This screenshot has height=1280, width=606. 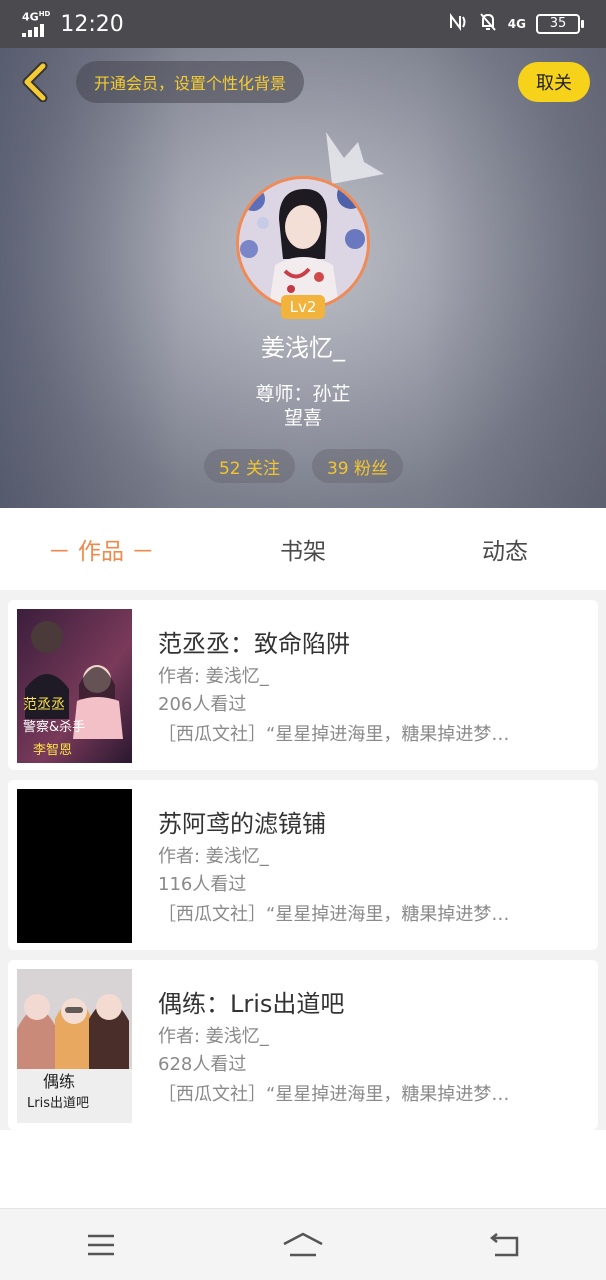 I want to click on status-bar: 4GHD 12:20 4G 35, so click(x=303, y=24).